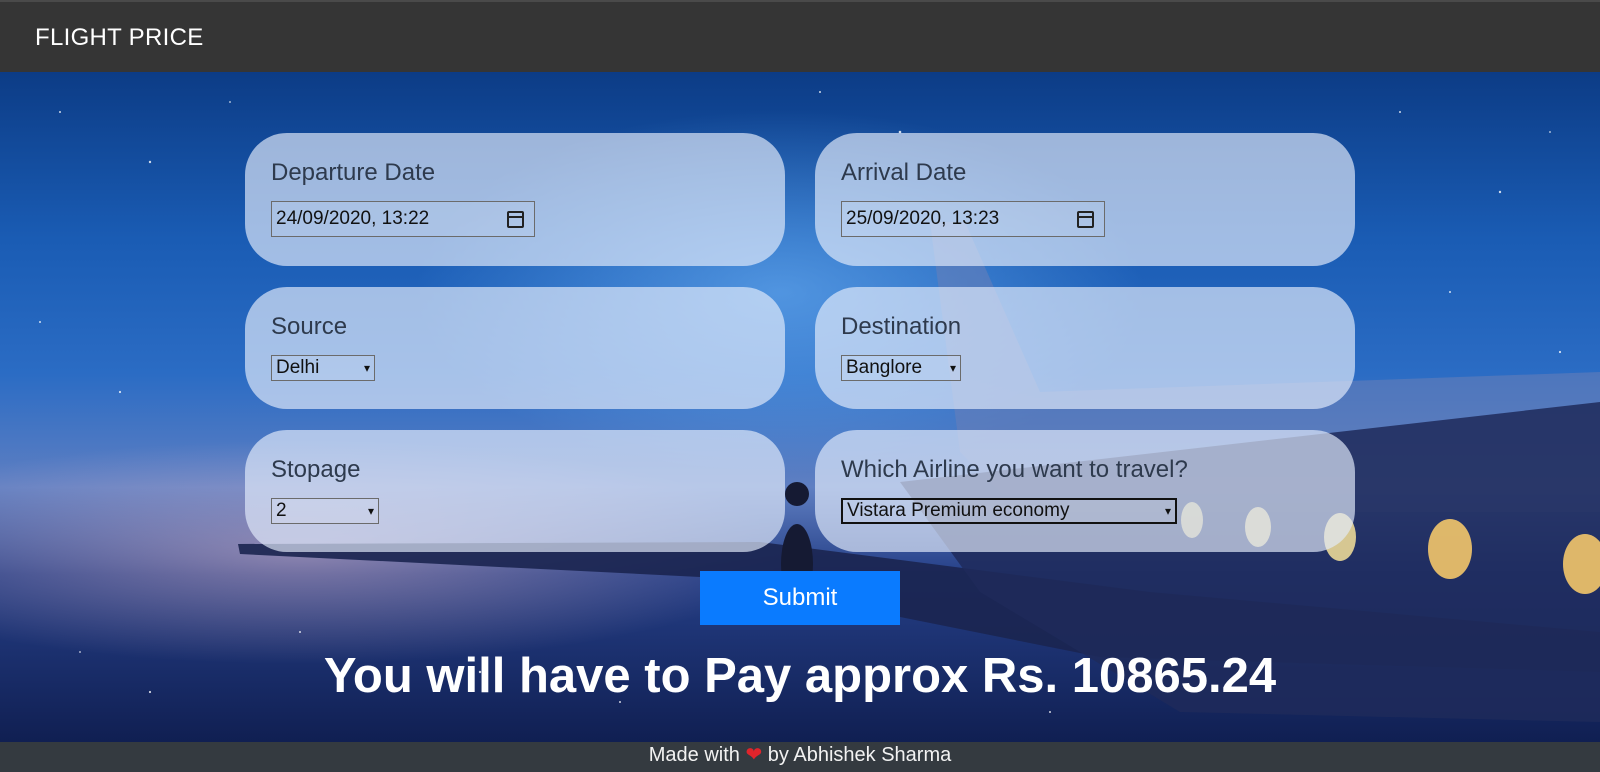 This screenshot has height=772, width=1600. What do you see at coordinates (298, 367) in the screenshot?
I see `source-select-value: Delhi` at bounding box center [298, 367].